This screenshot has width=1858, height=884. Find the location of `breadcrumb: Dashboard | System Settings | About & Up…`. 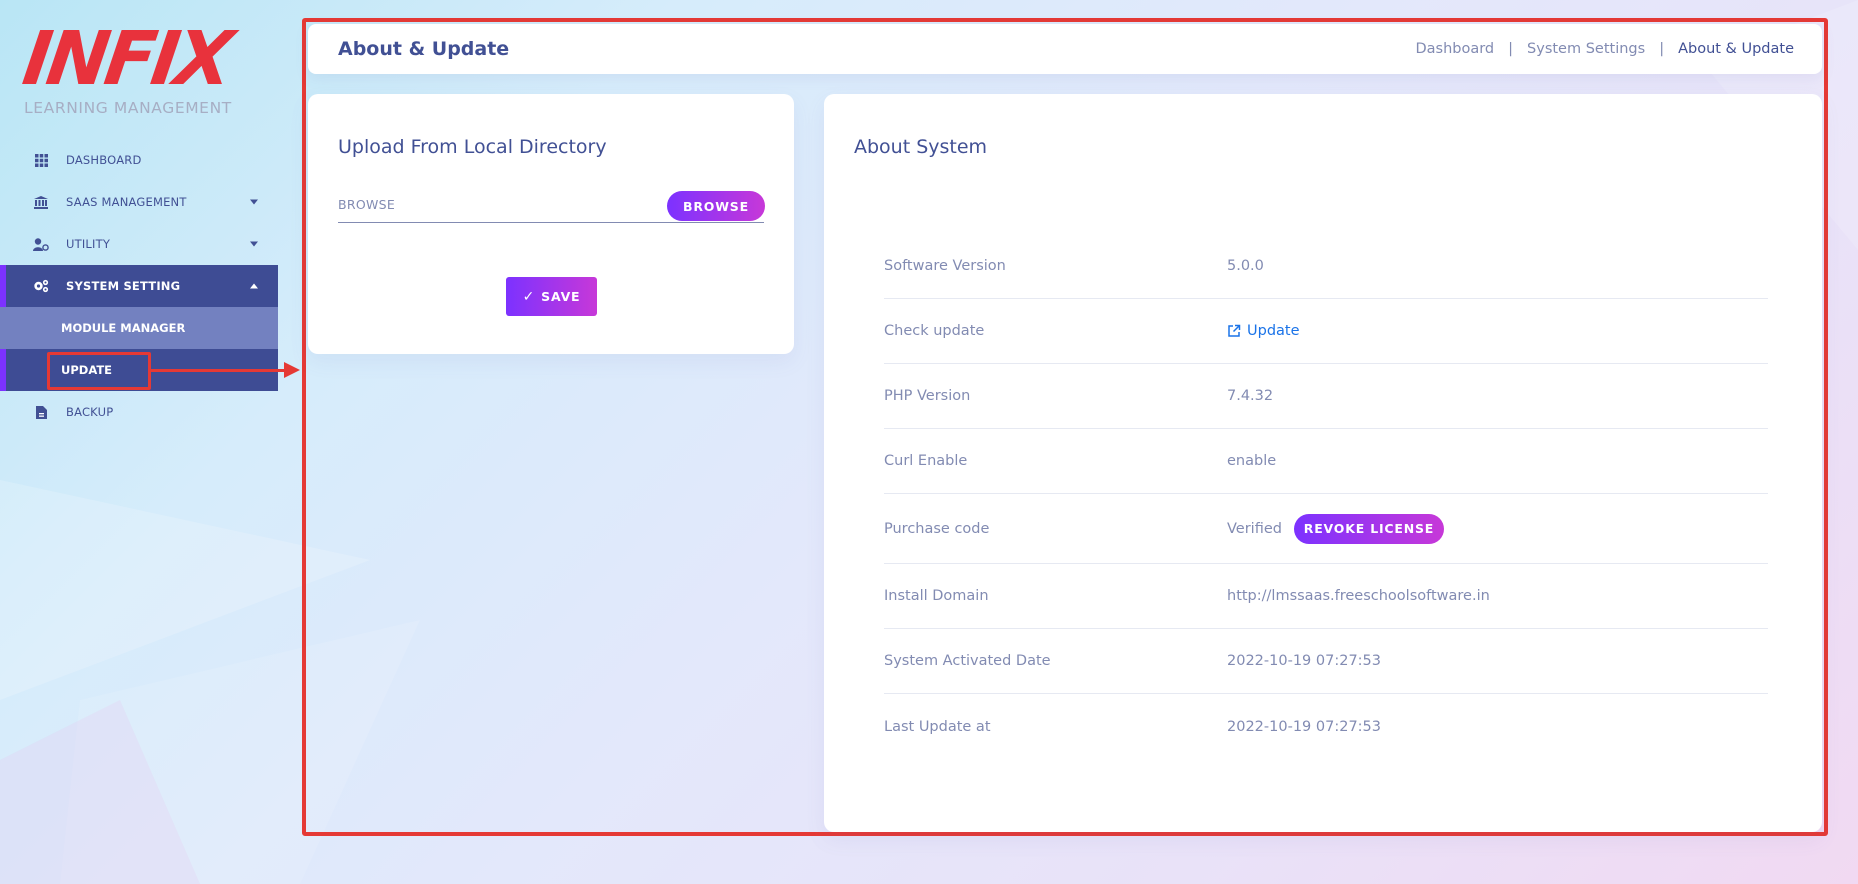

breadcrumb: Dashboard | System Settings | About & Up… is located at coordinates (1604, 49).